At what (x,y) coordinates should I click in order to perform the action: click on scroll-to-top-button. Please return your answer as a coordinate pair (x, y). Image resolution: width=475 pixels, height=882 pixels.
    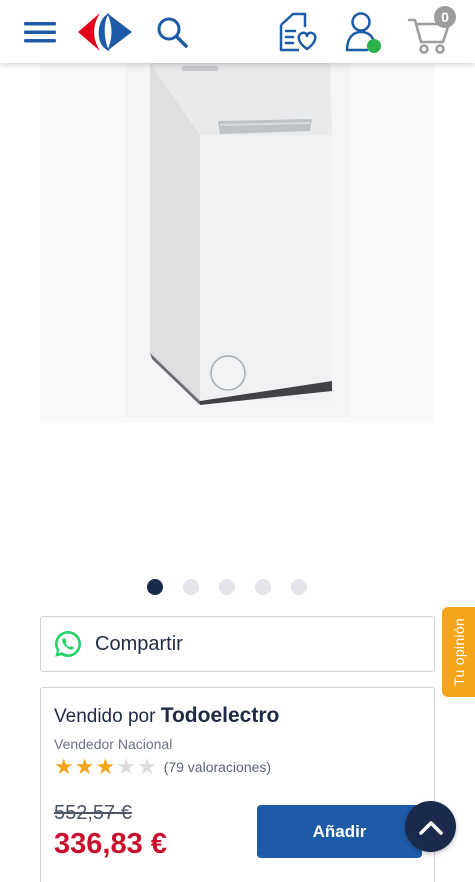
    Looking at the image, I should click on (430, 826).